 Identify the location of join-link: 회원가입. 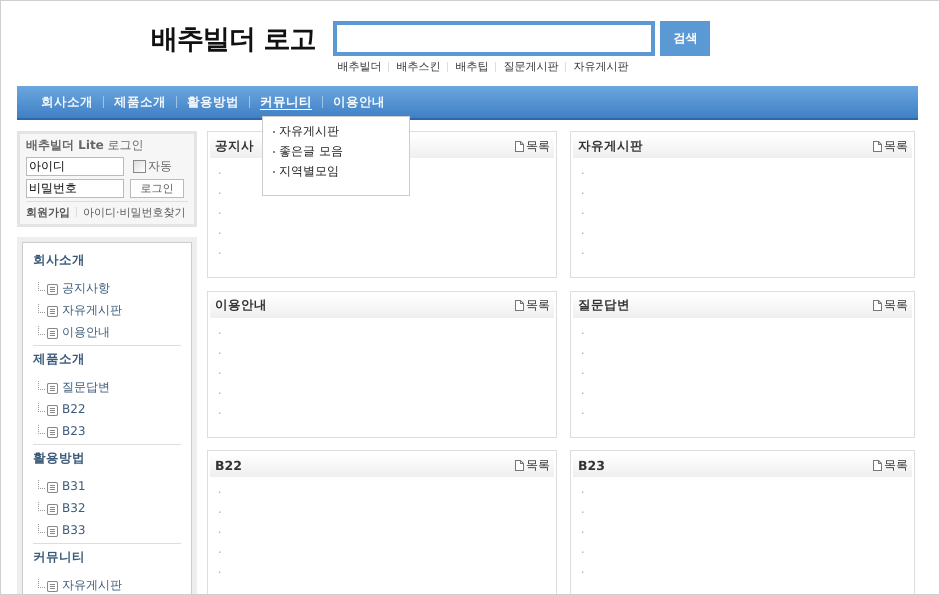
(48, 212).